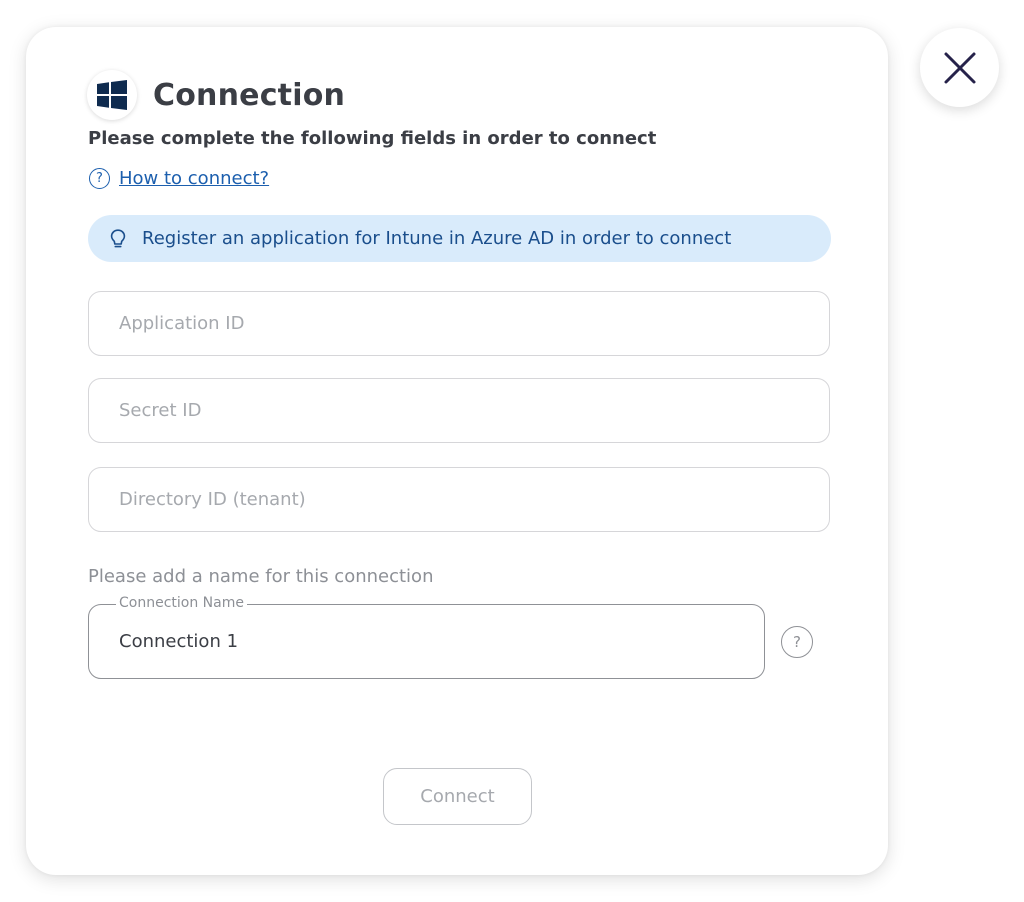 The width and height of the screenshot is (1024, 902). Describe the element at coordinates (112, 95) in the screenshot. I see `windows-logo-icon` at that location.